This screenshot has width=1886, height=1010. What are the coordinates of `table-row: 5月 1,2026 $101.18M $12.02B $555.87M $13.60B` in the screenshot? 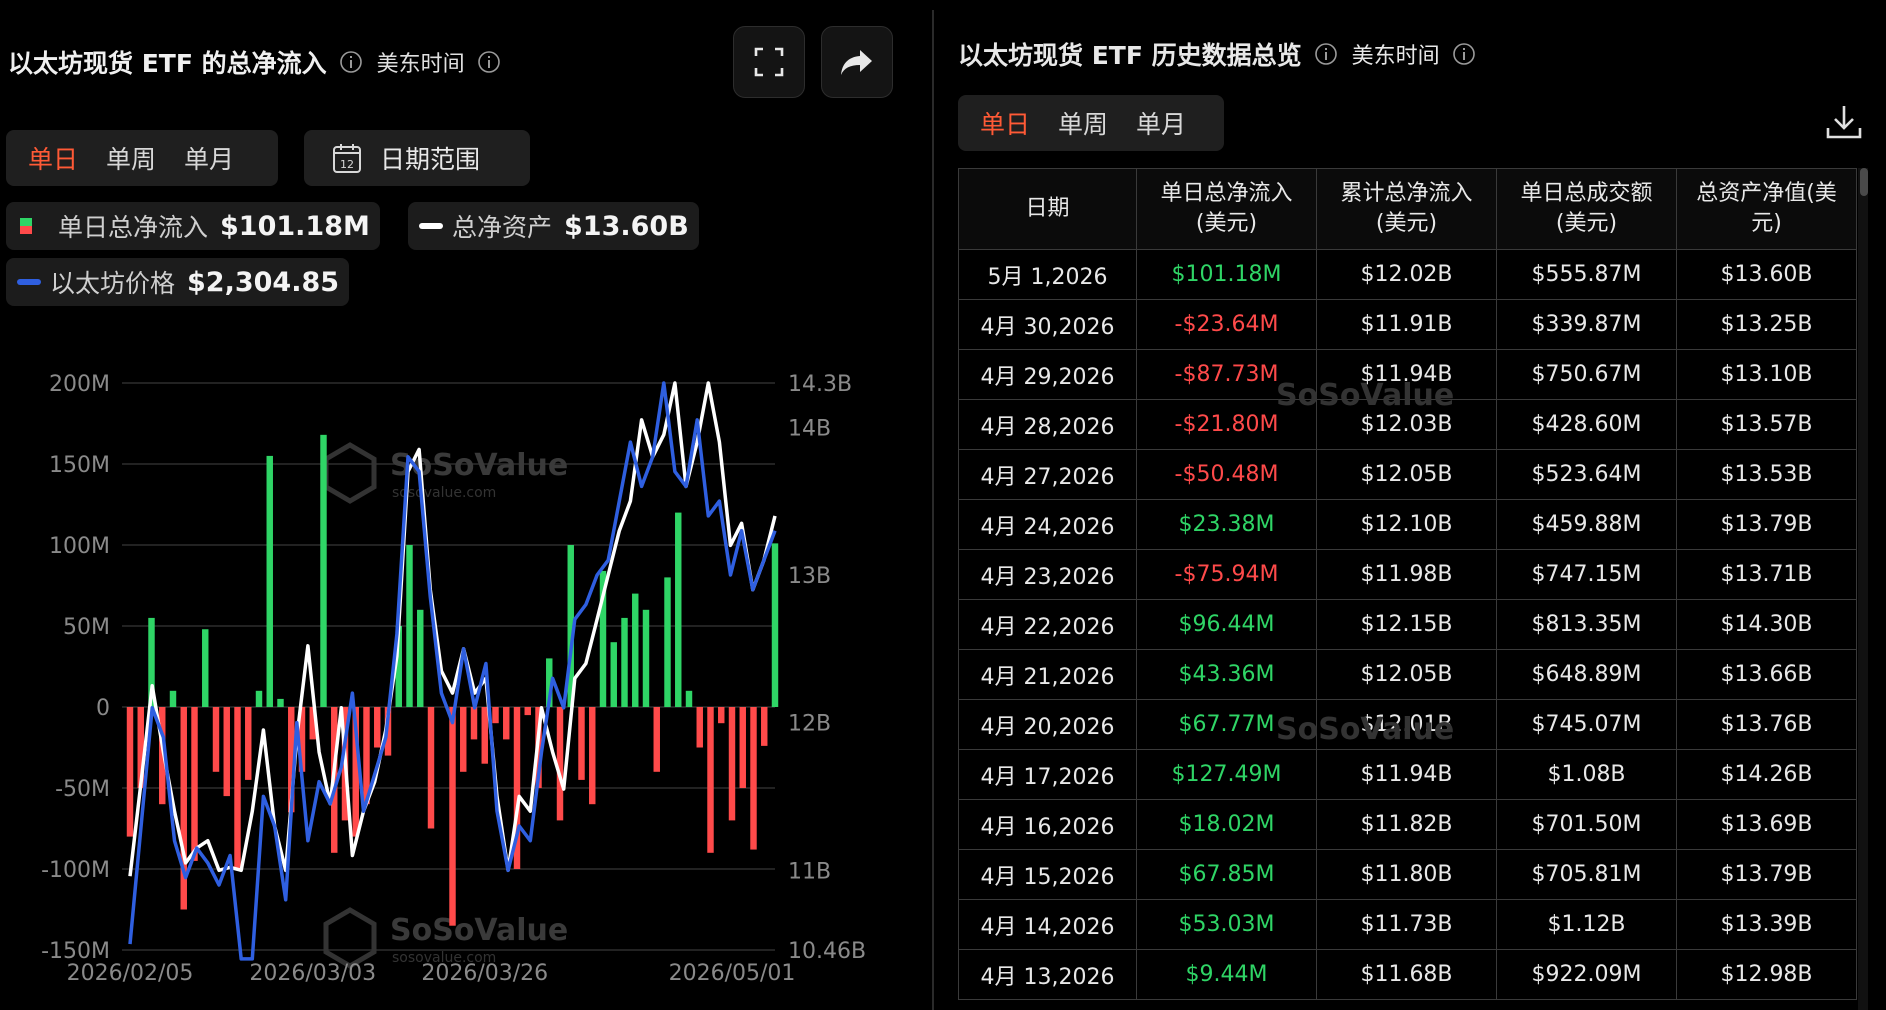 It's located at (1407, 274).